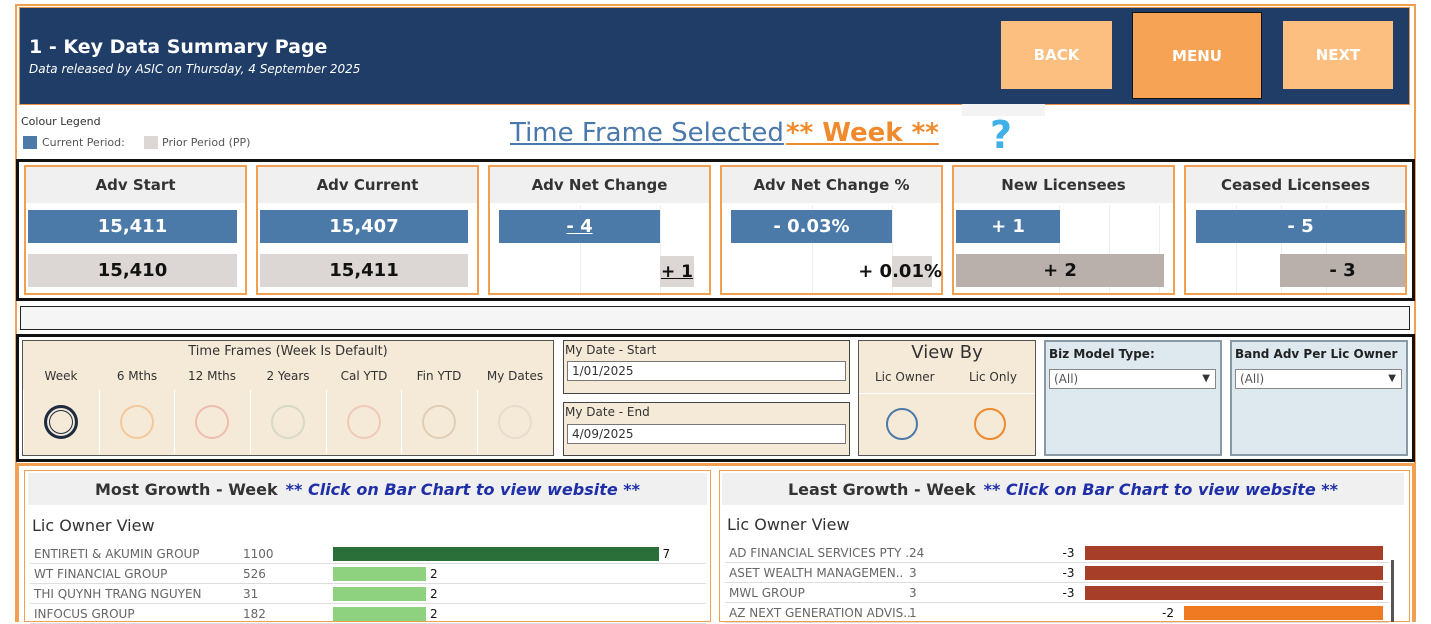  Describe the element at coordinates (439, 422) in the screenshot. I see `tf-radio-fin-ytd` at that location.